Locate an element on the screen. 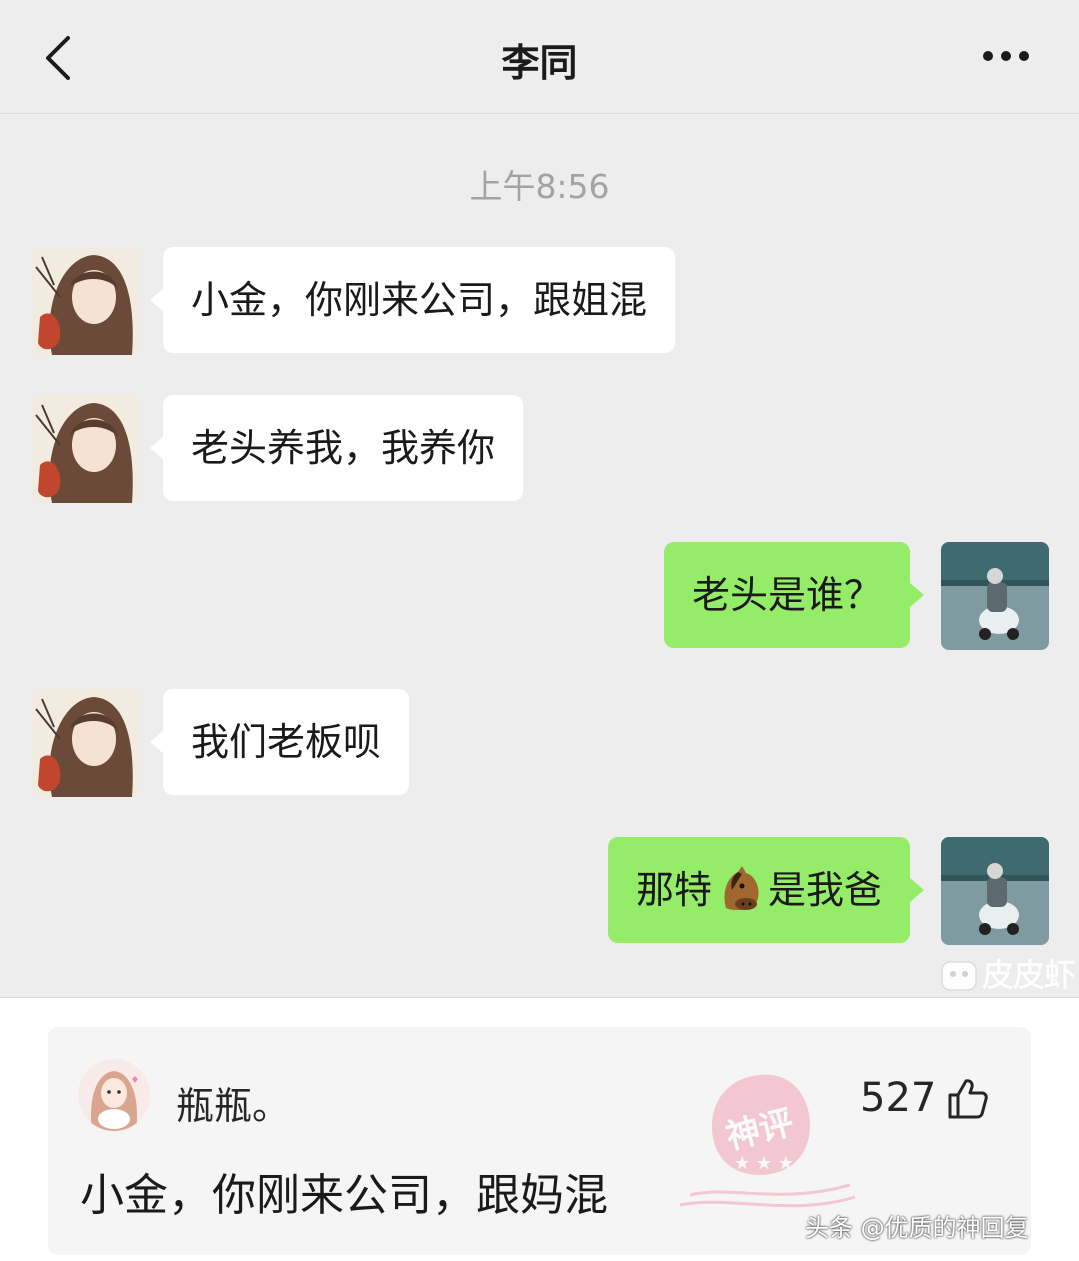  commenter-username: 瓶瓶。 is located at coordinates (233, 1102).